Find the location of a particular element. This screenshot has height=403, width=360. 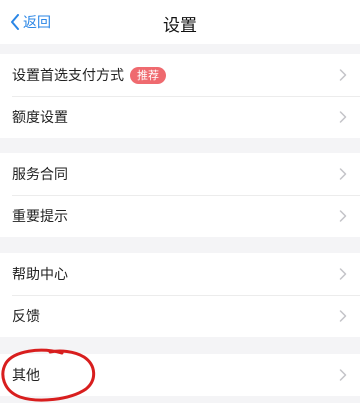

row-label: 反馈 is located at coordinates (26, 317).